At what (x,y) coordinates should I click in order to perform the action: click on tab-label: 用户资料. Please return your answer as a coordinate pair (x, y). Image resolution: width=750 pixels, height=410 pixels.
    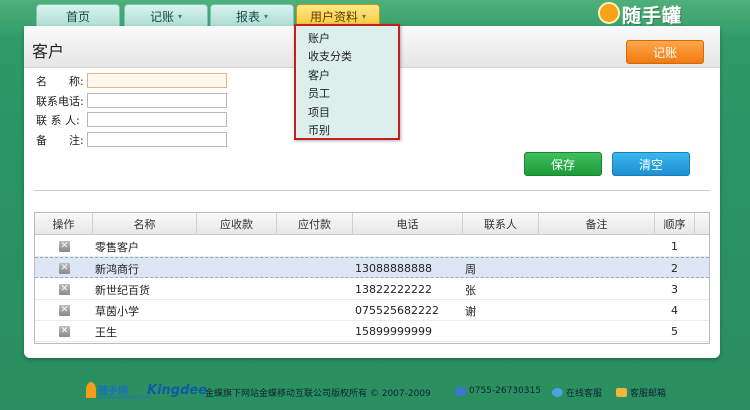
    Looking at the image, I should click on (333, 17).